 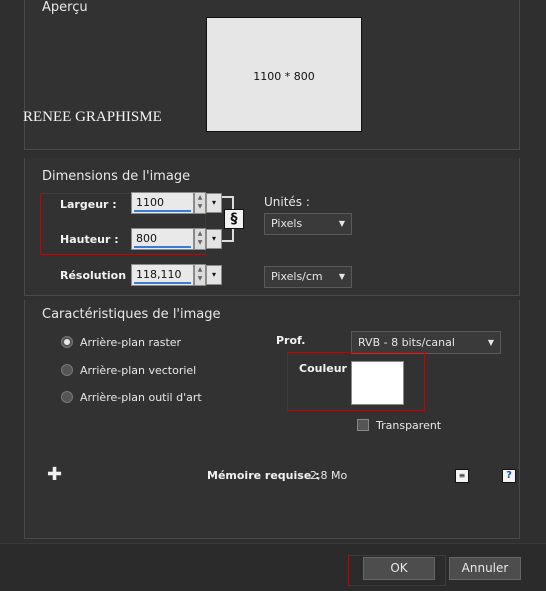 I want to click on height-label: Hauteur :, so click(x=89, y=239).